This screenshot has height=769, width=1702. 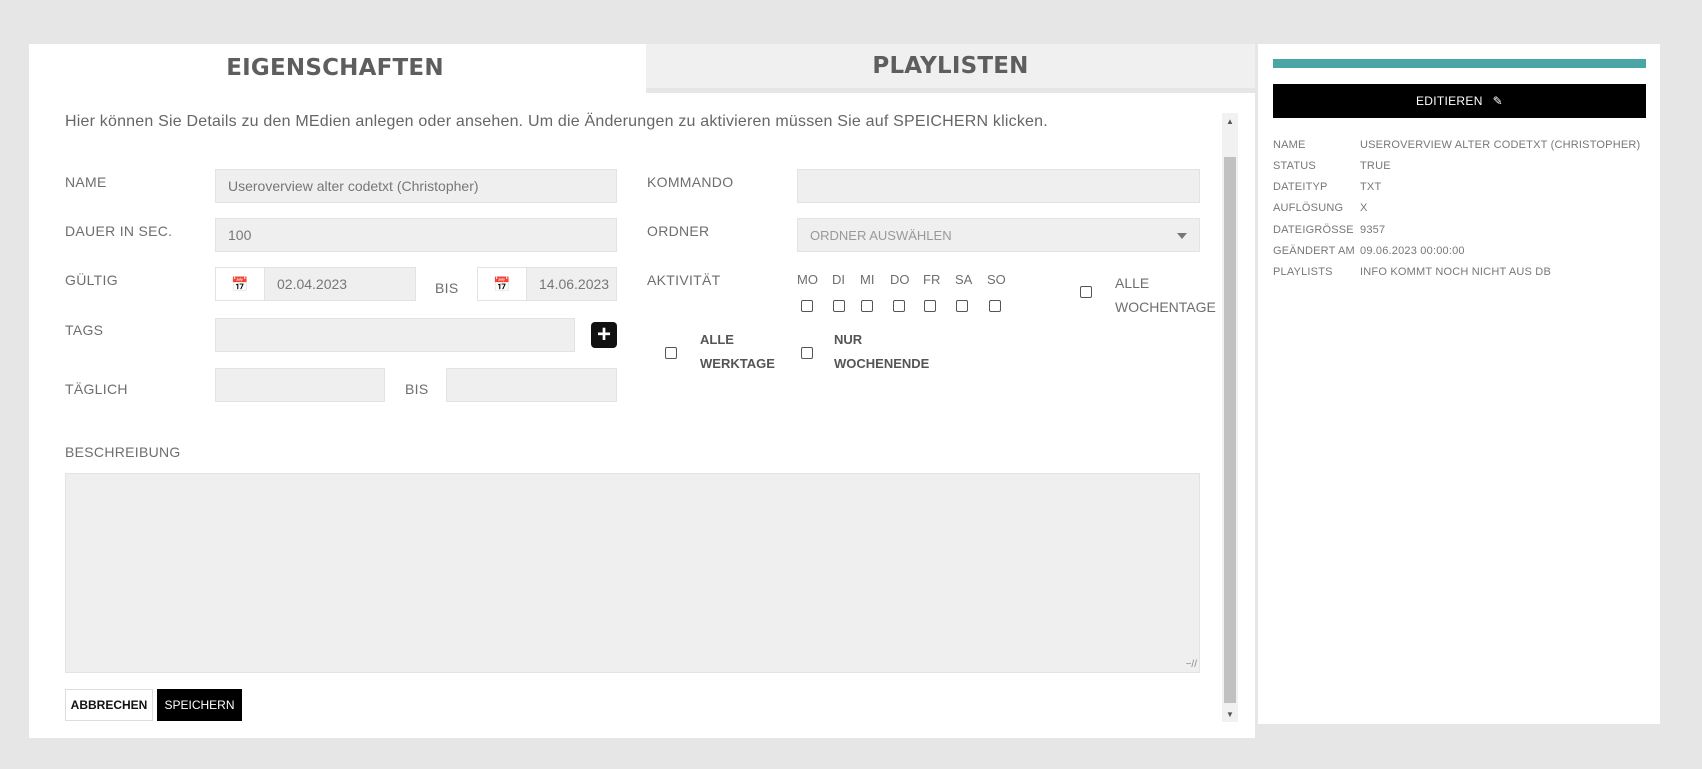 What do you see at coordinates (899, 306) in the screenshot?
I see `checkbox-do` at bounding box center [899, 306].